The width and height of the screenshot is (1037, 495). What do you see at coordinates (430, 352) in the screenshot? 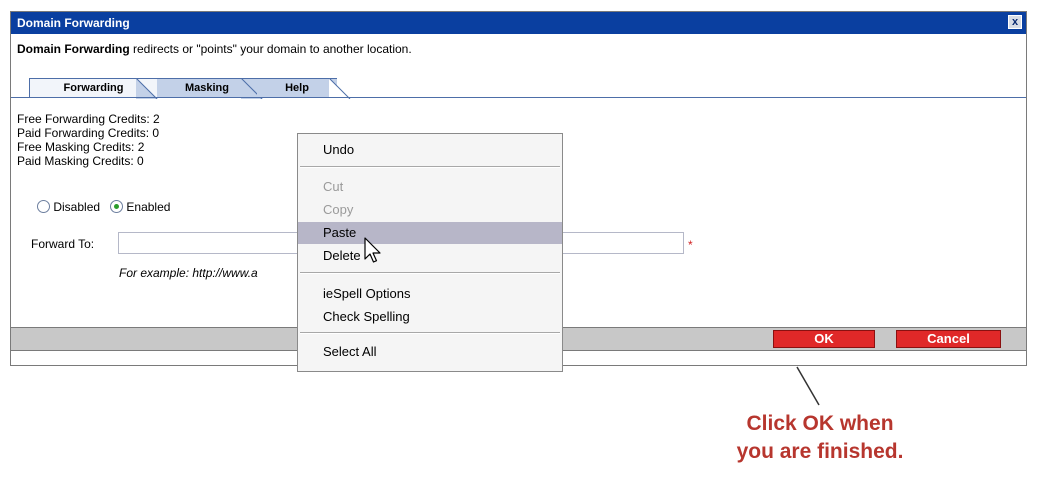
I see `menu-item-select-all: Select All` at bounding box center [430, 352].